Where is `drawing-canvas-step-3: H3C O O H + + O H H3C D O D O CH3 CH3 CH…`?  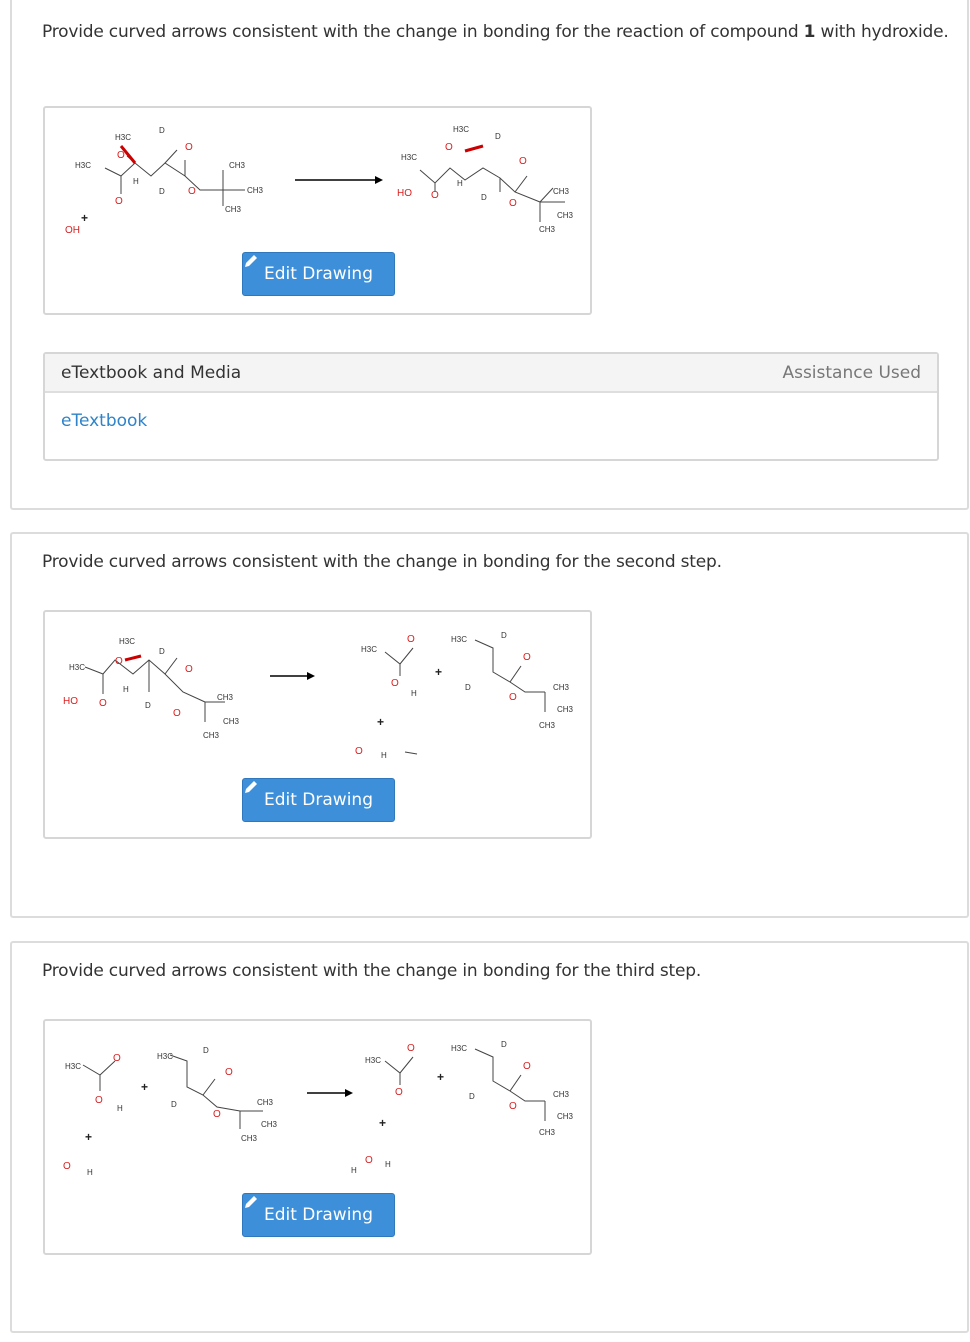
drawing-canvas-step-3: H3C O O H + + O H H3C D O D O CH3 CH3 CH… is located at coordinates (317, 1137).